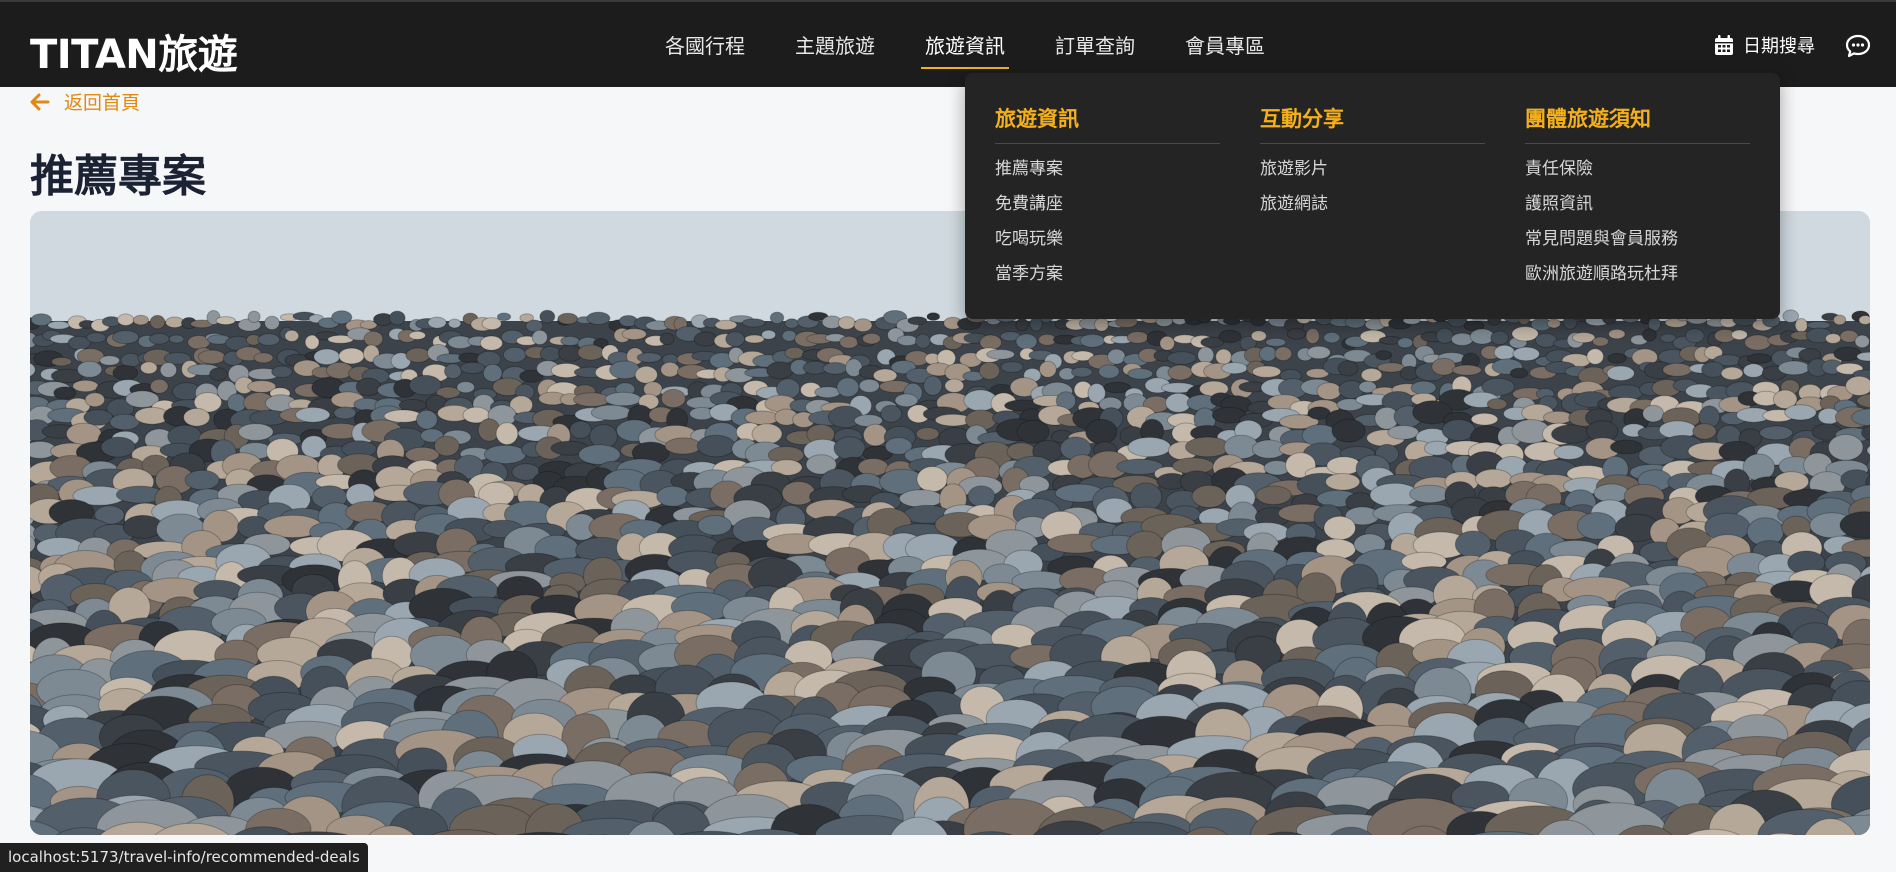 Image resolution: width=1896 pixels, height=872 pixels. What do you see at coordinates (1107, 210) in the screenshot?
I see `menu-link-free-seminars: 免費講座` at bounding box center [1107, 210].